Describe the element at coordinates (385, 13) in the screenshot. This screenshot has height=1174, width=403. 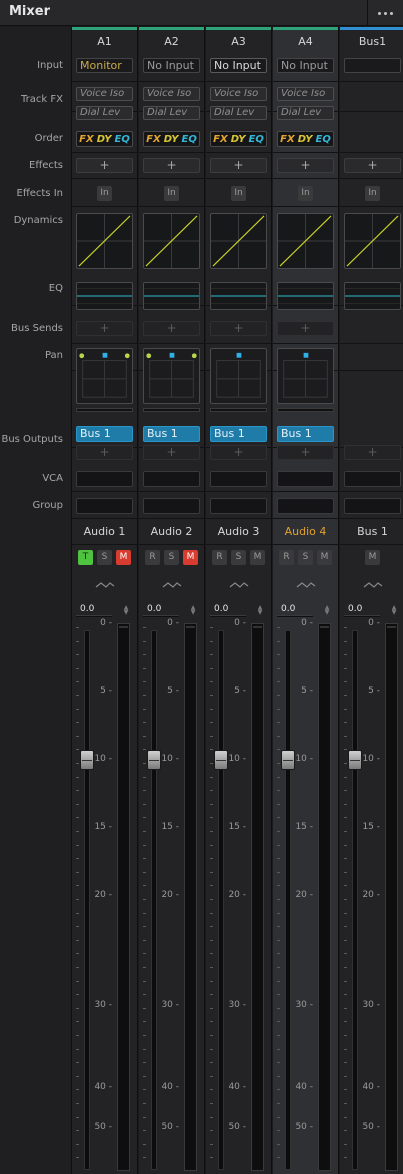
I see `more-options-icon` at that location.